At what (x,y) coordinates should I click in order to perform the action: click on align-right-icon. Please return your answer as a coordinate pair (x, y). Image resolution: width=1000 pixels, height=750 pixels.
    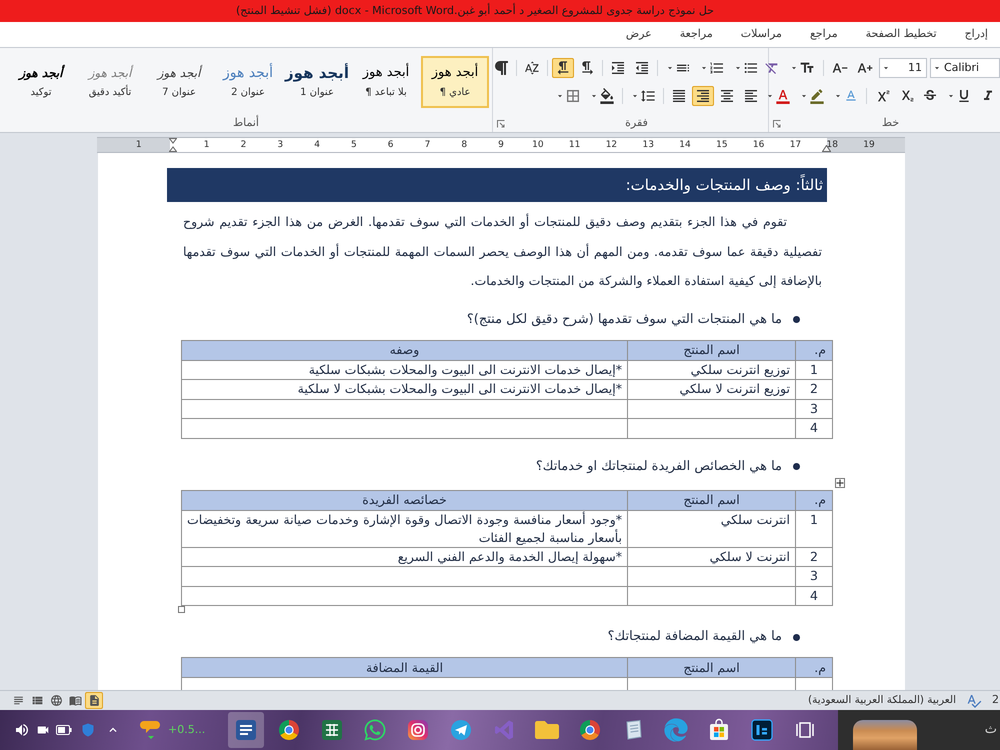
    Looking at the image, I should click on (703, 96).